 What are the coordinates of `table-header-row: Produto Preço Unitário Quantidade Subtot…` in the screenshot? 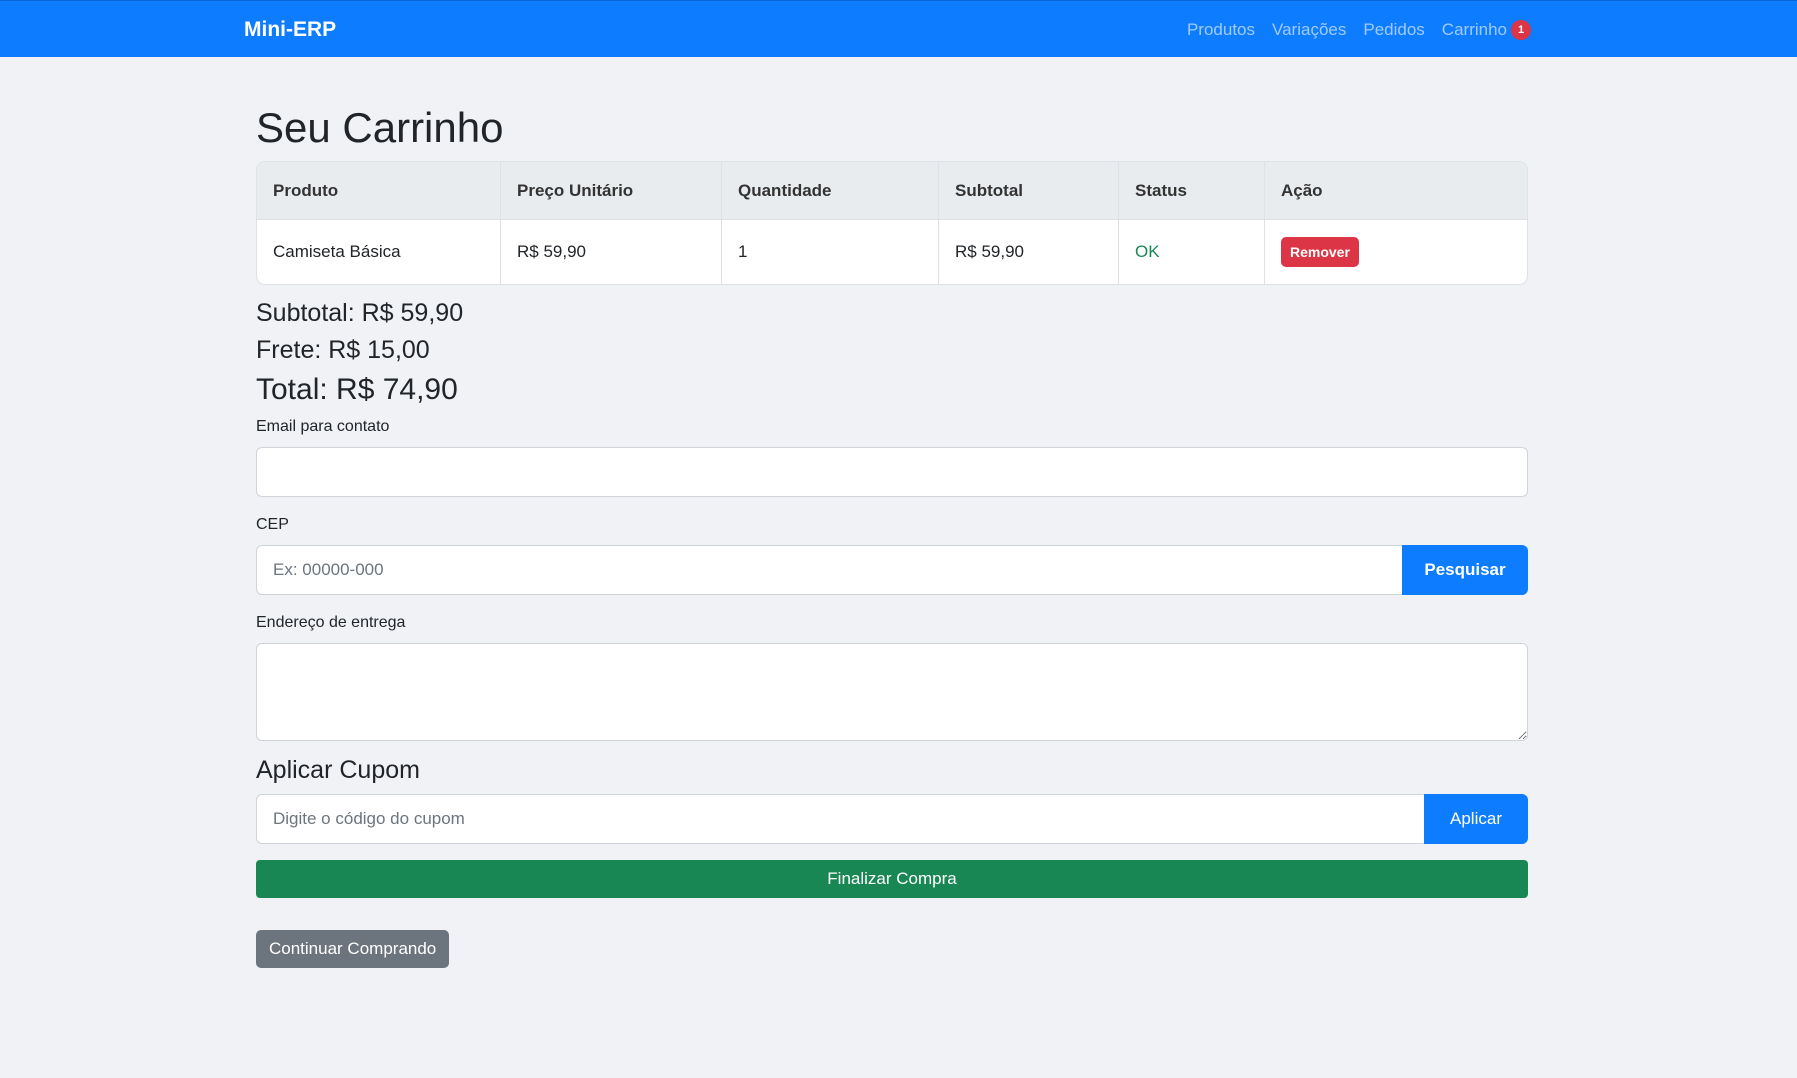 It's located at (892, 191).